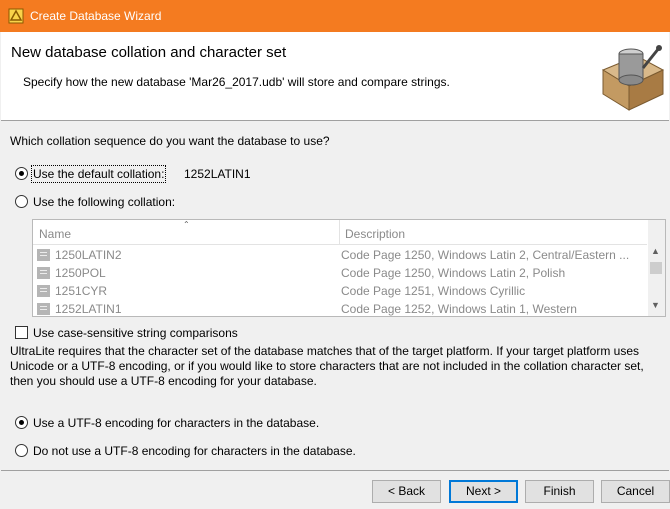 The width and height of the screenshot is (670, 509). Describe the element at coordinates (335, 470) in the screenshot. I see `footer-separator` at that location.